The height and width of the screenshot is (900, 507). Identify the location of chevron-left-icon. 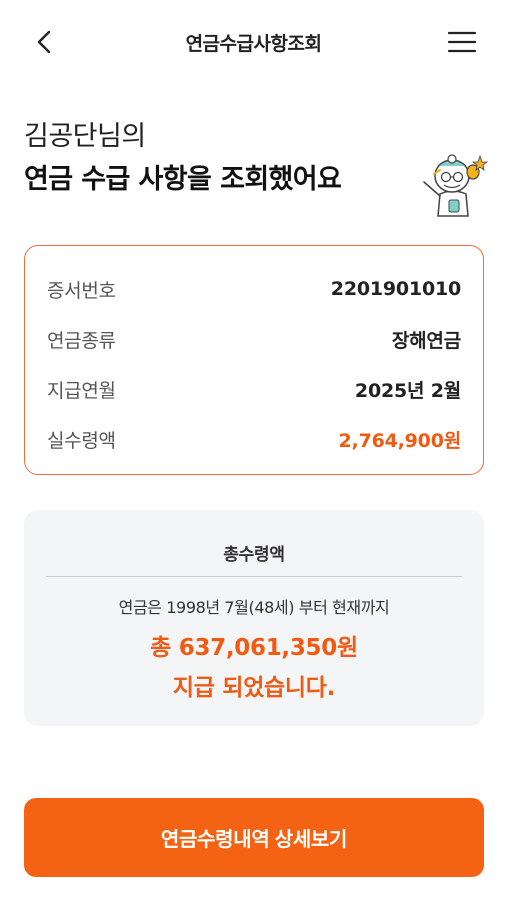
(44, 42).